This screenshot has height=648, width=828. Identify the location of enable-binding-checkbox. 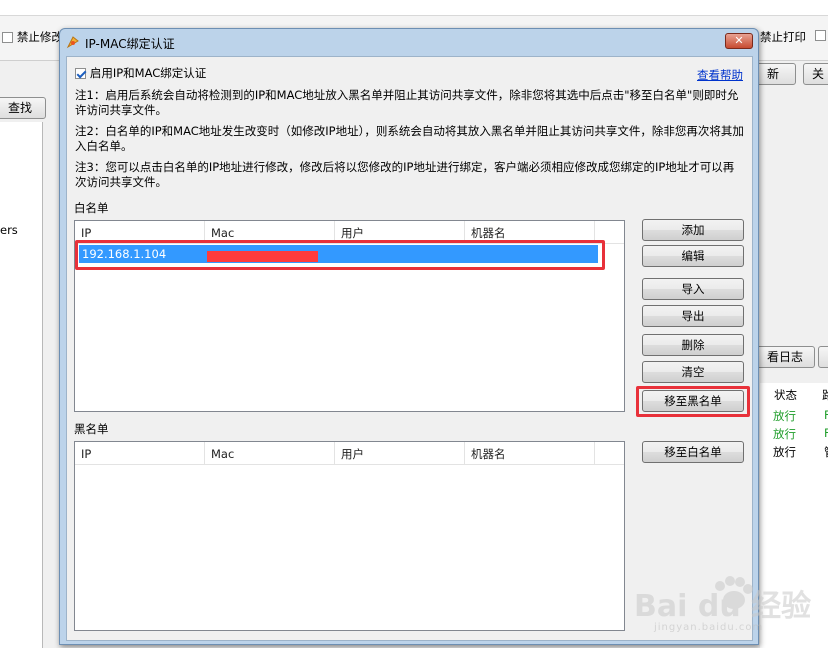
(80, 73).